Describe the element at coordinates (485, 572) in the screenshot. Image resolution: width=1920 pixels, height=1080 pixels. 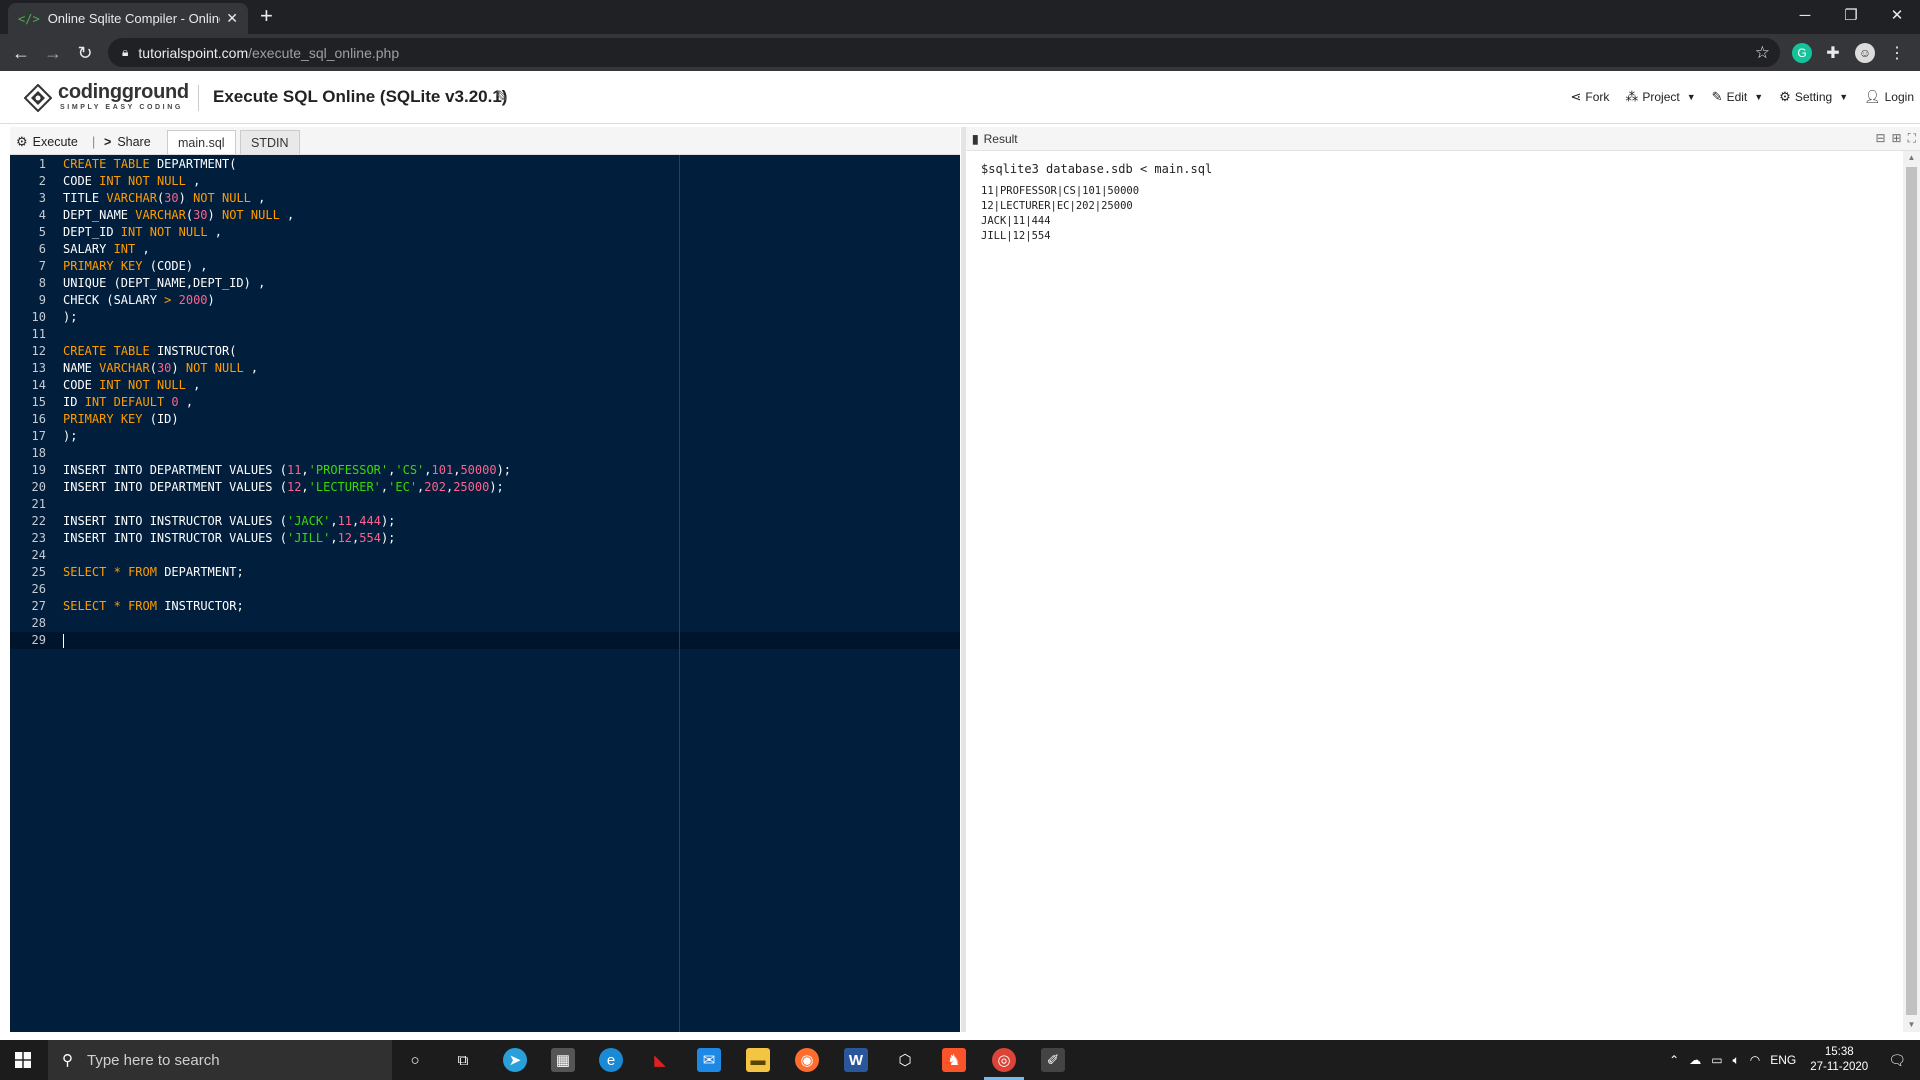
I see `code-line: 25 SELECT * FROM DEPARTMENT;` at that location.